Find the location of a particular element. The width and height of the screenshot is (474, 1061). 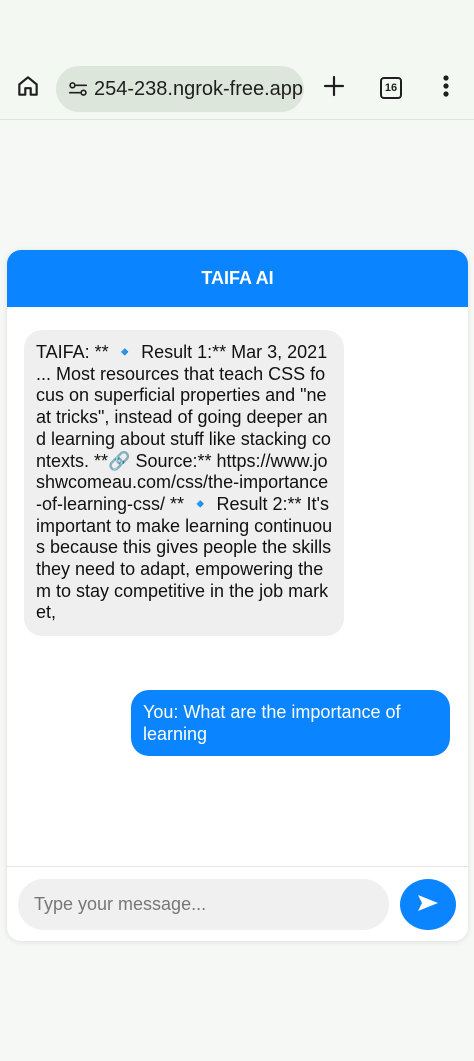

chat-title: TAIFA AI is located at coordinates (237, 278).